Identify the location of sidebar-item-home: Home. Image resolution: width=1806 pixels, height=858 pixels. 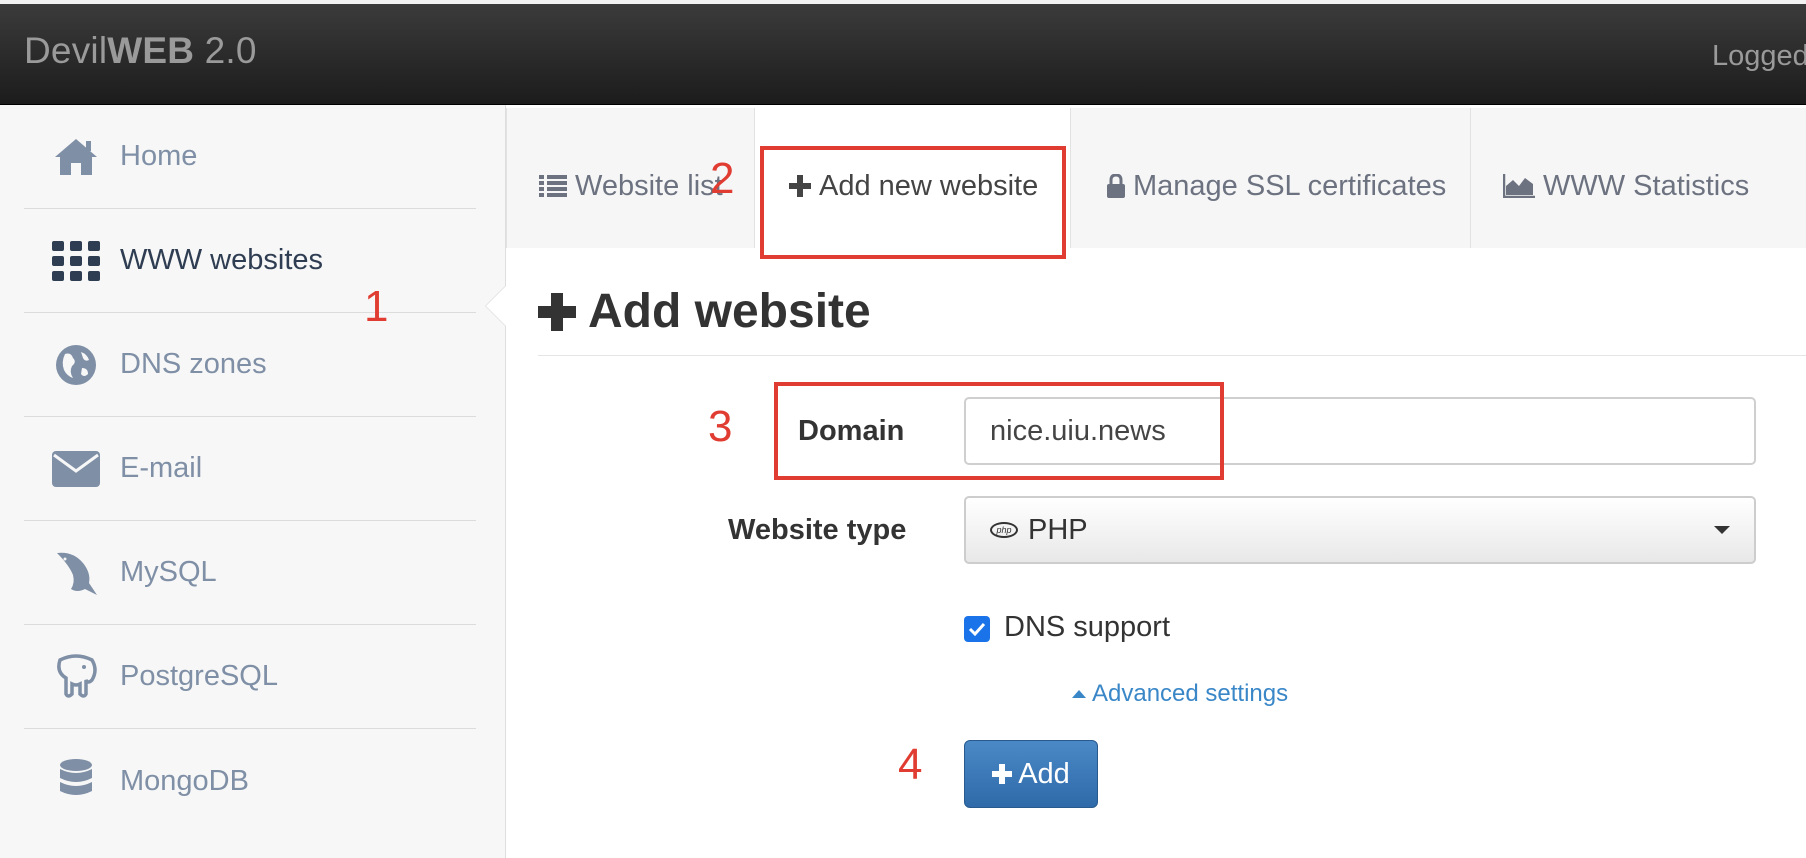
(250, 157).